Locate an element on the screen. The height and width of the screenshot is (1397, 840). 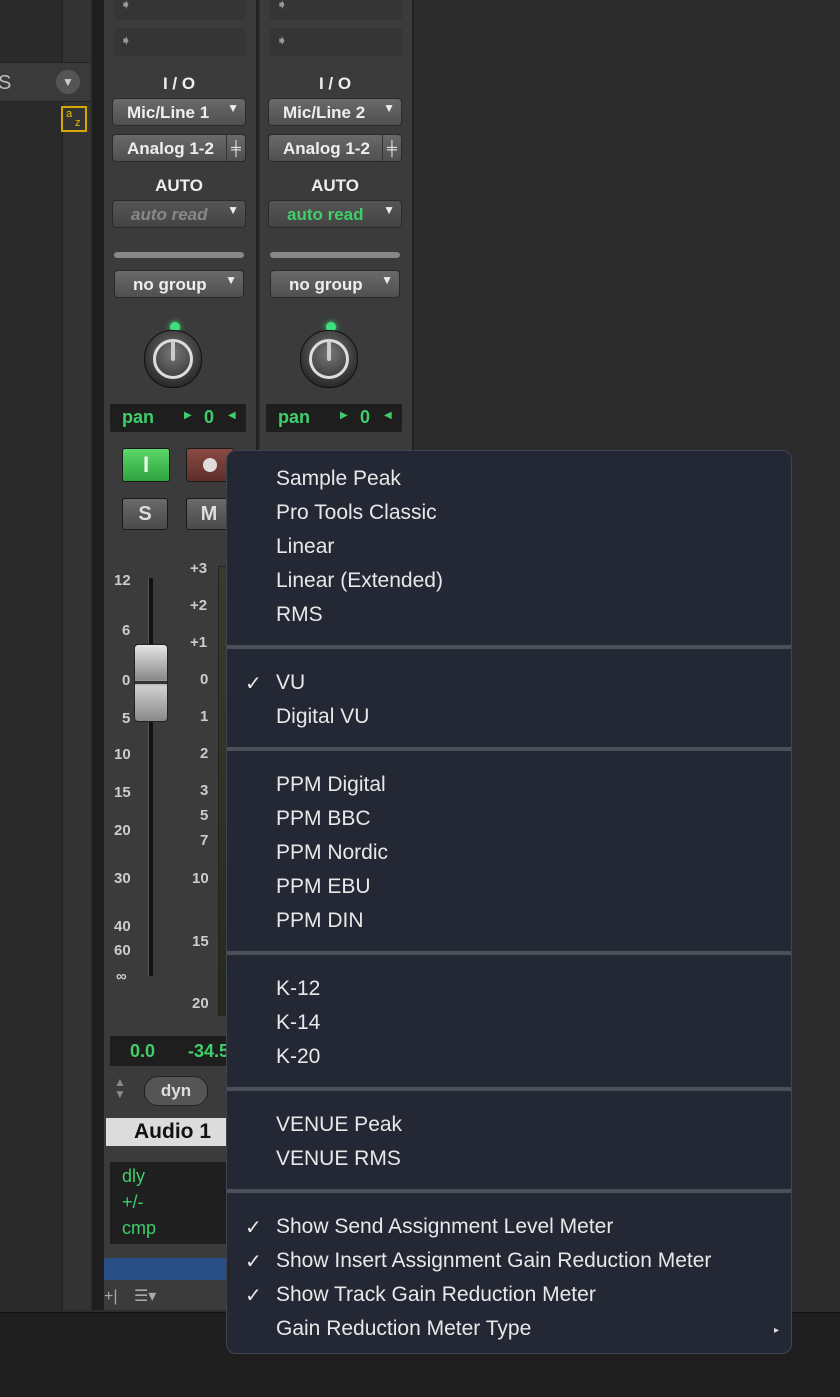
fader-track is located at coordinates (150, 777).